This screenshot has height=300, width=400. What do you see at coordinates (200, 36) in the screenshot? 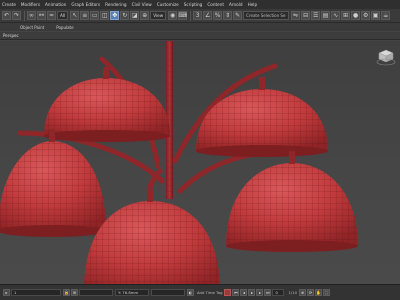
I see `viewport-label: Perspec` at bounding box center [200, 36].